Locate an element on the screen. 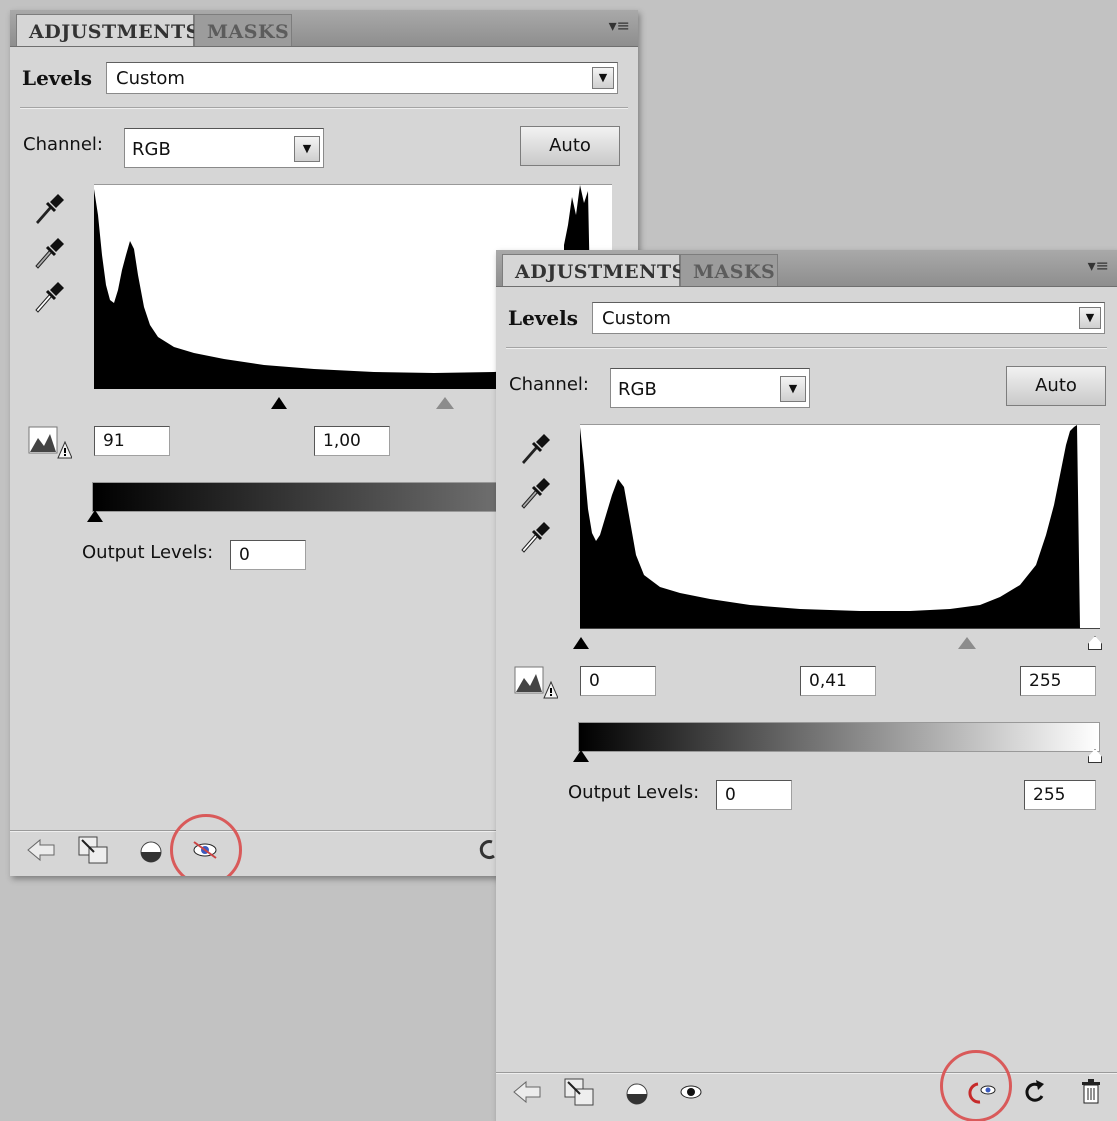 The width and height of the screenshot is (1117, 1121). input-gamma-field: 0,41 is located at coordinates (838, 681).